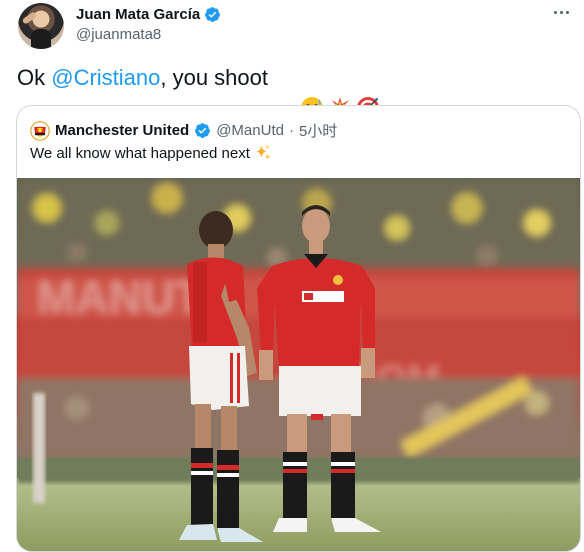 This screenshot has width=584, height=552. I want to click on quoted-tweet-header: Manchester United @ManUtd · 5小时, so click(183, 130).